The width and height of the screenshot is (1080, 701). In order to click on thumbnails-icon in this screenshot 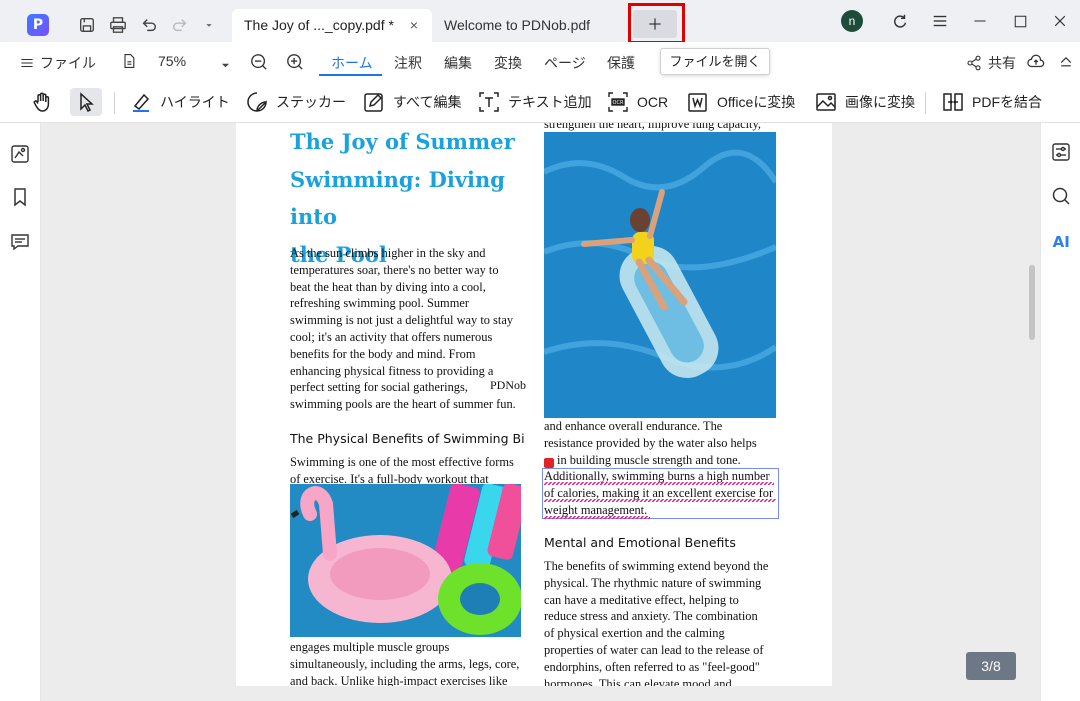, I will do `click(20, 154)`.